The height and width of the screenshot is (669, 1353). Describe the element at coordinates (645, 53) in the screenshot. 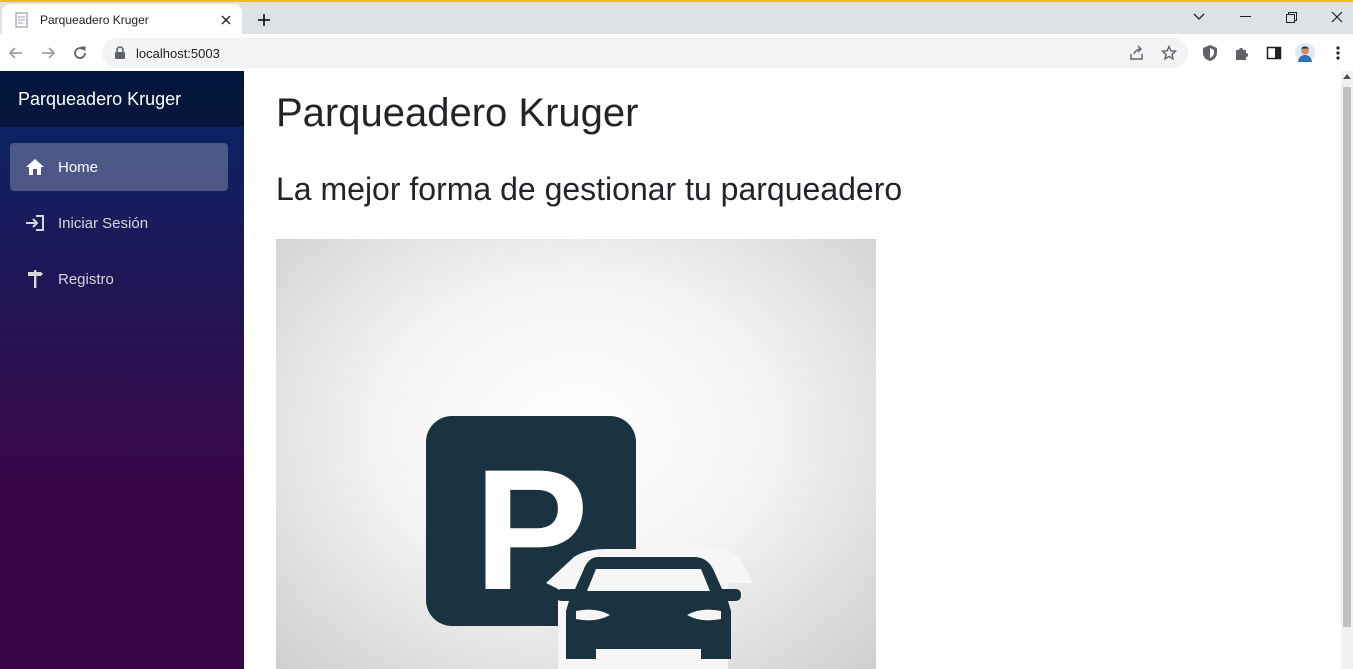

I see `address-bar: localhost:5003` at that location.